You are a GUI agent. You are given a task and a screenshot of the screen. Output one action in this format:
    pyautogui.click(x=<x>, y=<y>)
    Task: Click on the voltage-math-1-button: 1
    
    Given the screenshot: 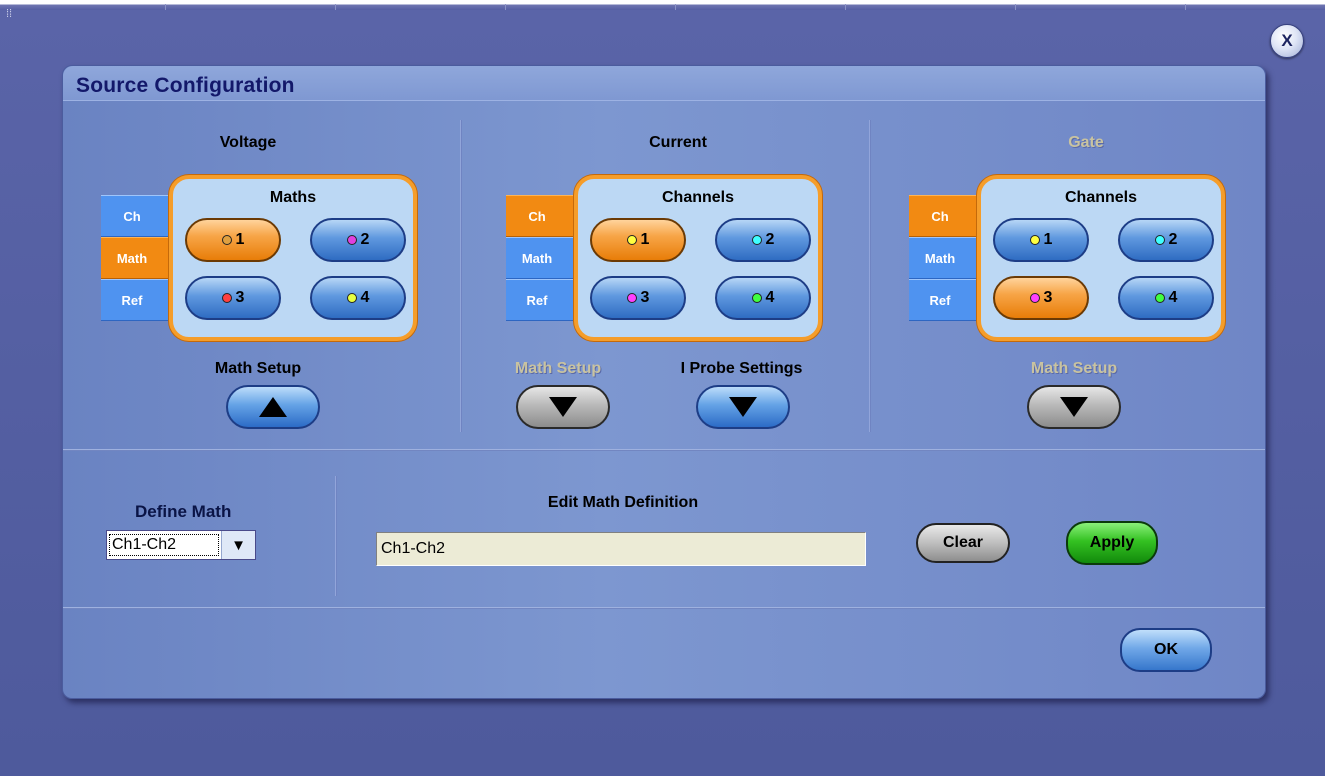 What is the action you would take?
    pyautogui.click(x=233, y=240)
    